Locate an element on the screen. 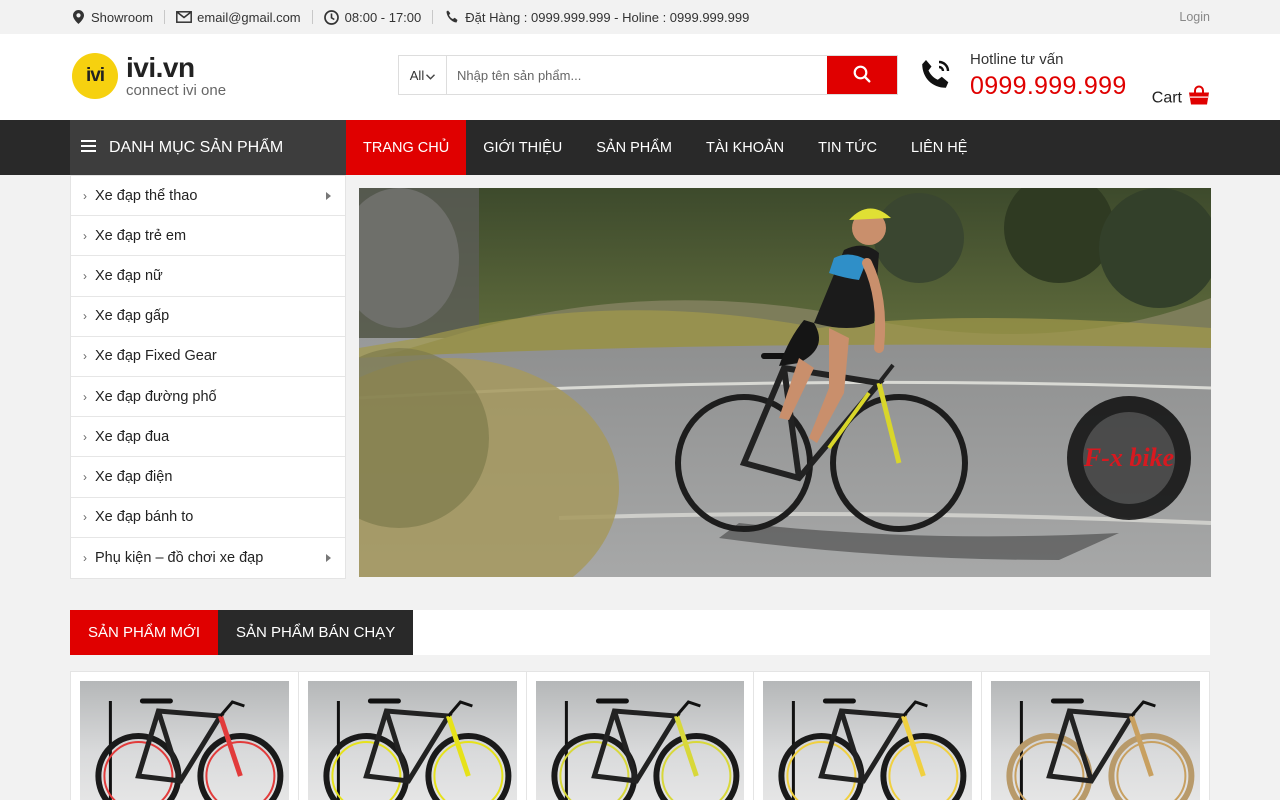 The height and width of the screenshot is (800, 1280). logo-tagline: connect ivi one is located at coordinates (176, 90).